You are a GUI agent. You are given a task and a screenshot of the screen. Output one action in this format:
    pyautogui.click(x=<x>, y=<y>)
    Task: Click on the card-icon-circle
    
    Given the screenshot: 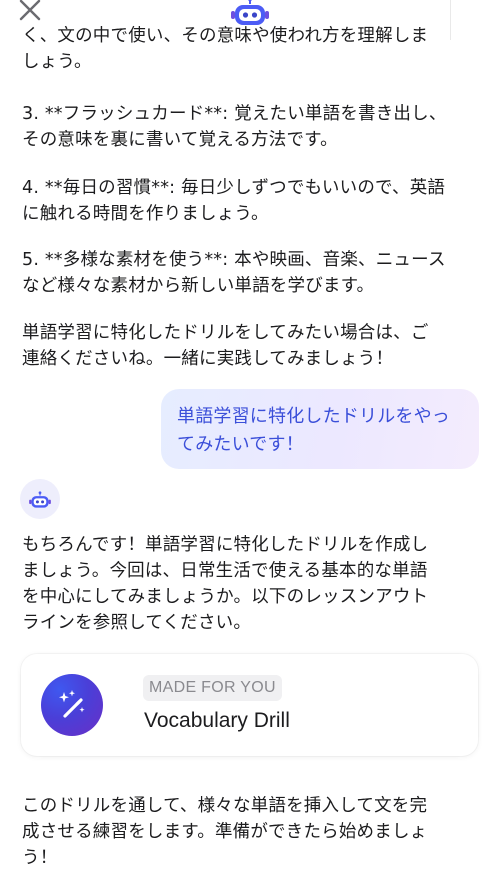 What is the action you would take?
    pyautogui.click(x=72, y=705)
    